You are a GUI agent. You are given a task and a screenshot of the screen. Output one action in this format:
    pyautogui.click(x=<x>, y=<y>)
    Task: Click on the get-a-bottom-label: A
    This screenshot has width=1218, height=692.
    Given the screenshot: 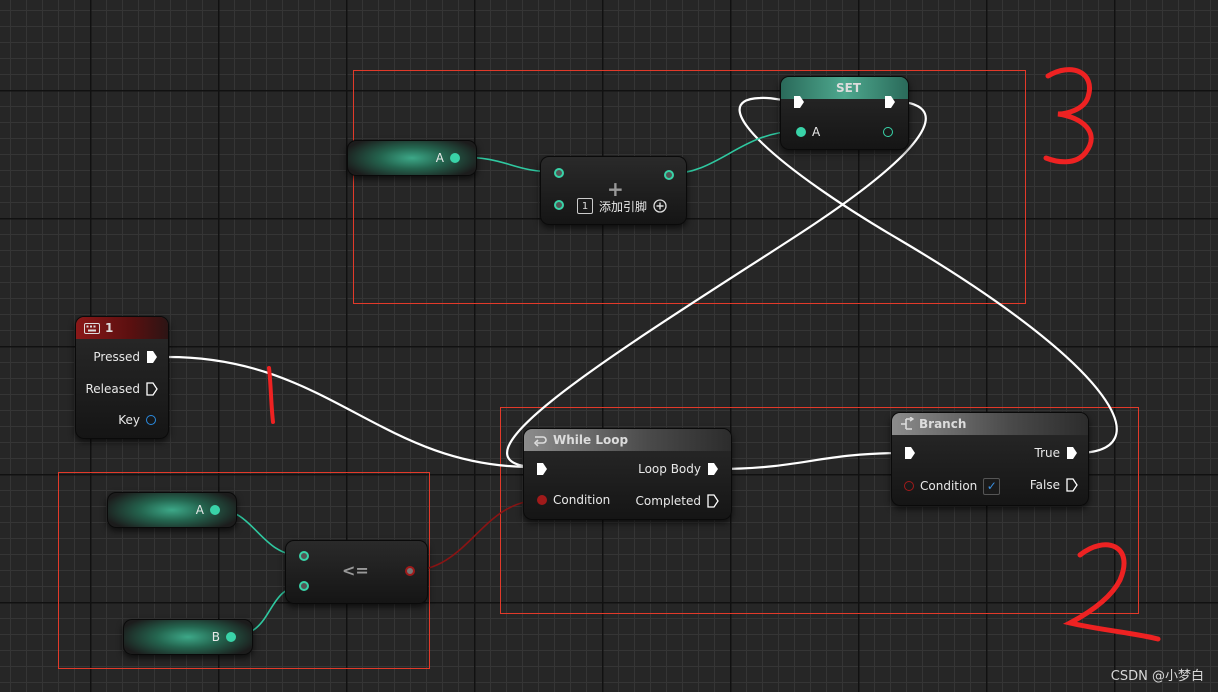 What is the action you would take?
    pyautogui.click(x=199, y=510)
    